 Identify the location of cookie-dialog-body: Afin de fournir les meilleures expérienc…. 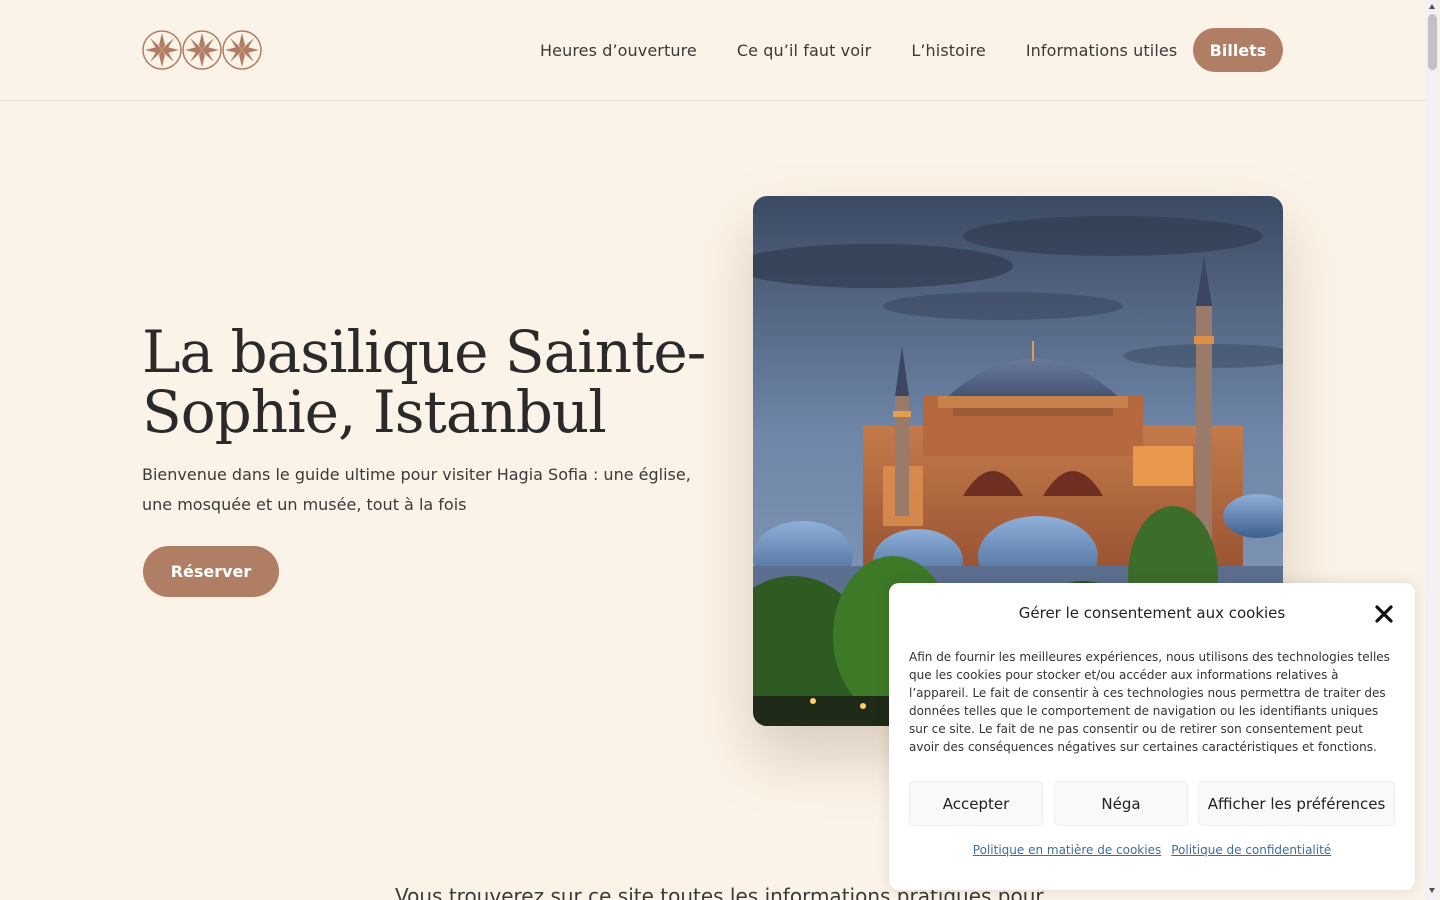
(1149, 702).